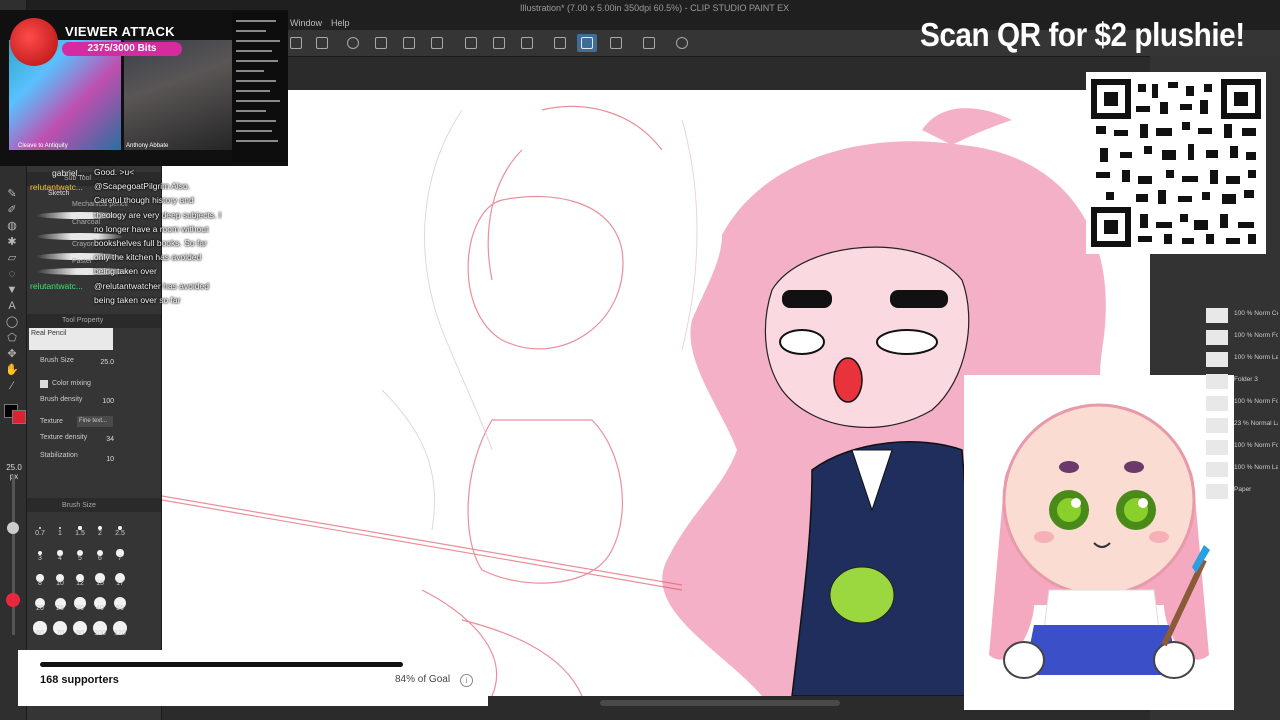 Image resolution: width=1280 pixels, height=720 pixels. What do you see at coordinates (103, 362) in the screenshot?
I see `prop-value: 25.0` at bounding box center [103, 362].